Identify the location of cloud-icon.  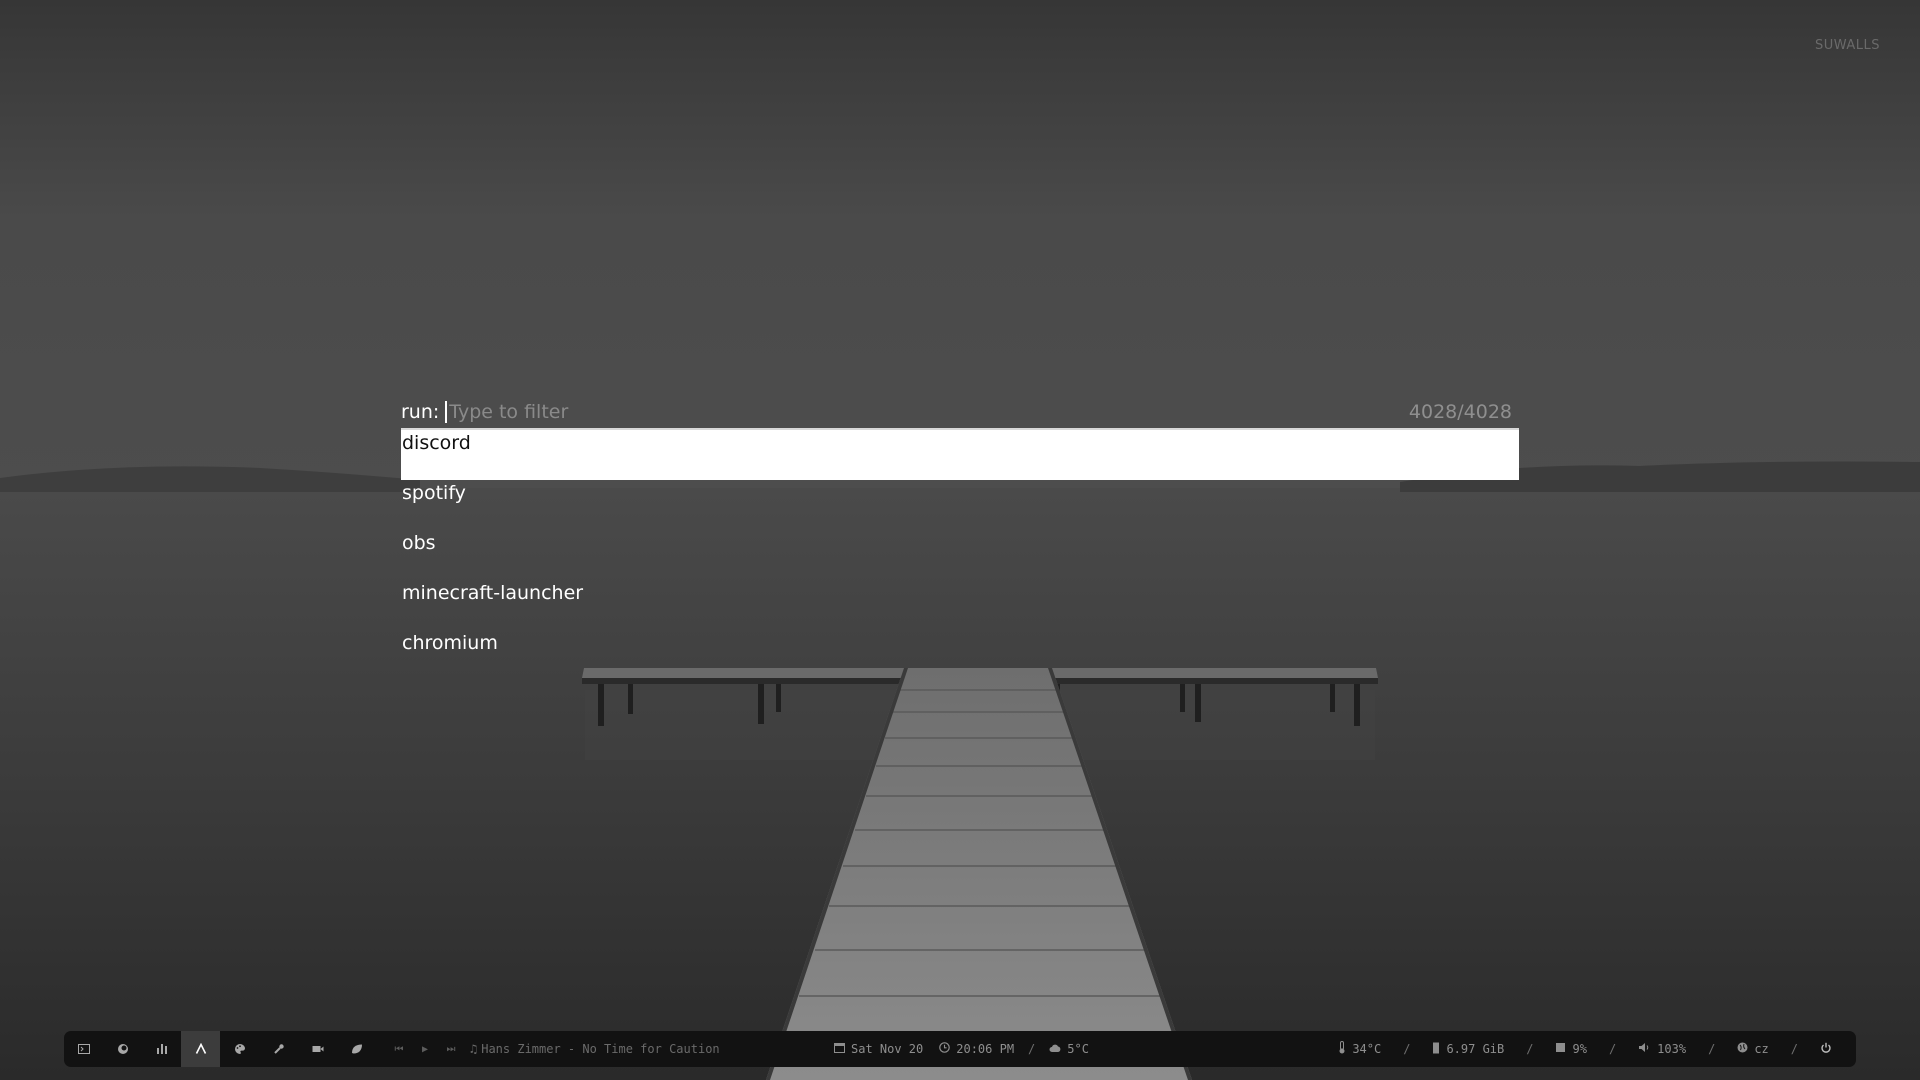
(1055, 1049).